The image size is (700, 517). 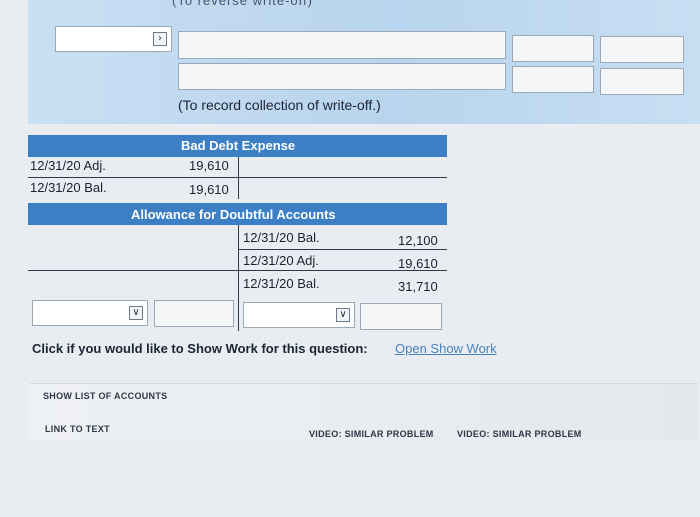 What do you see at coordinates (418, 263) in the screenshot?
I see `allowance-row-value: 19,610` at bounding box center [418, 263].